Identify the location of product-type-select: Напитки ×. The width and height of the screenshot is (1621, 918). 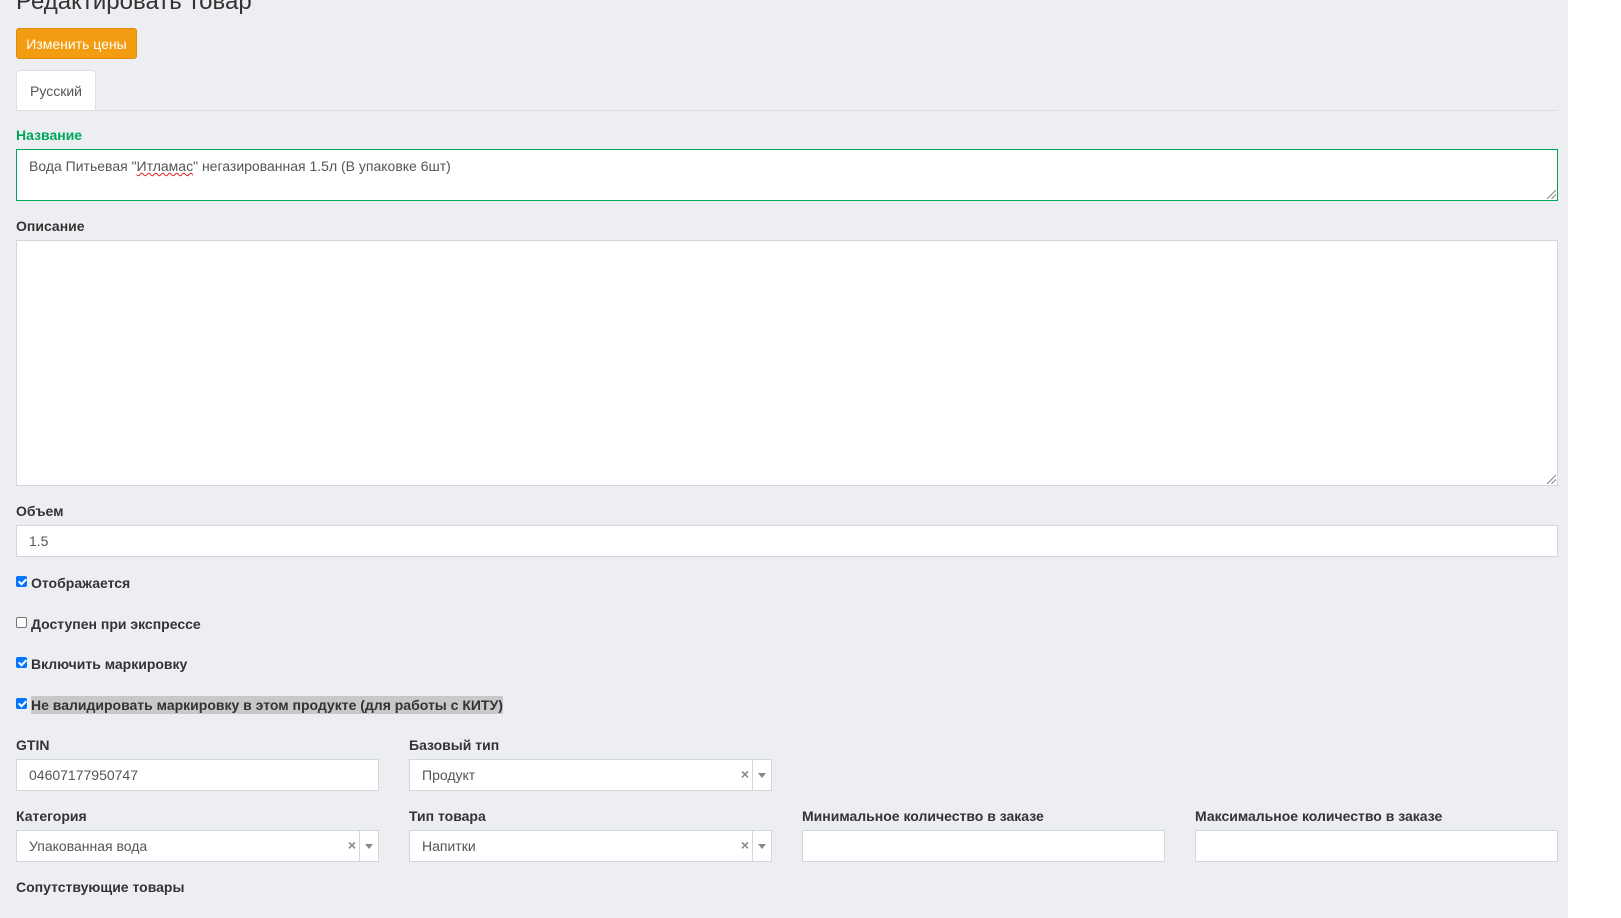
(590, 846).